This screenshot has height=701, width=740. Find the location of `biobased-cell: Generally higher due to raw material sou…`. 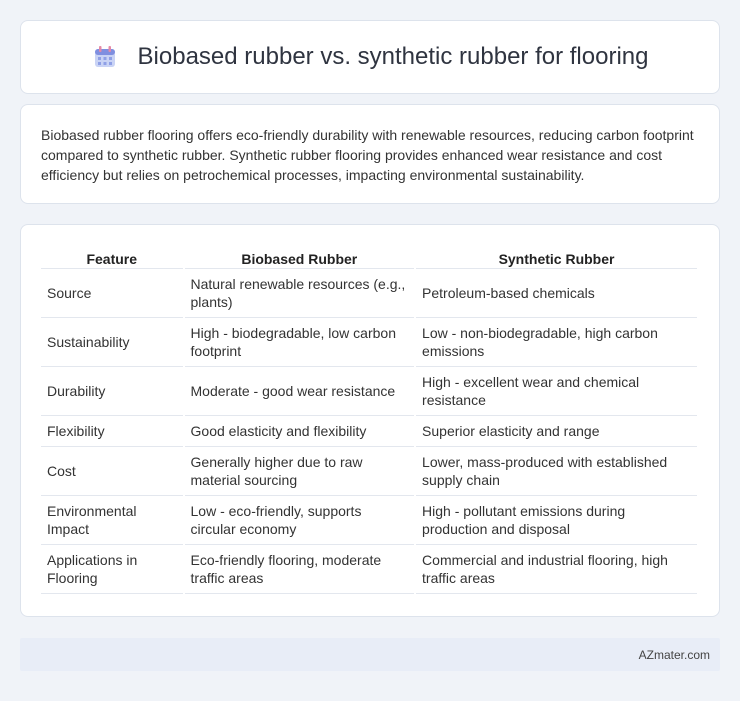

biobased-cell: Generally higher due to raw material sou… is located at coordinates (299, 471).